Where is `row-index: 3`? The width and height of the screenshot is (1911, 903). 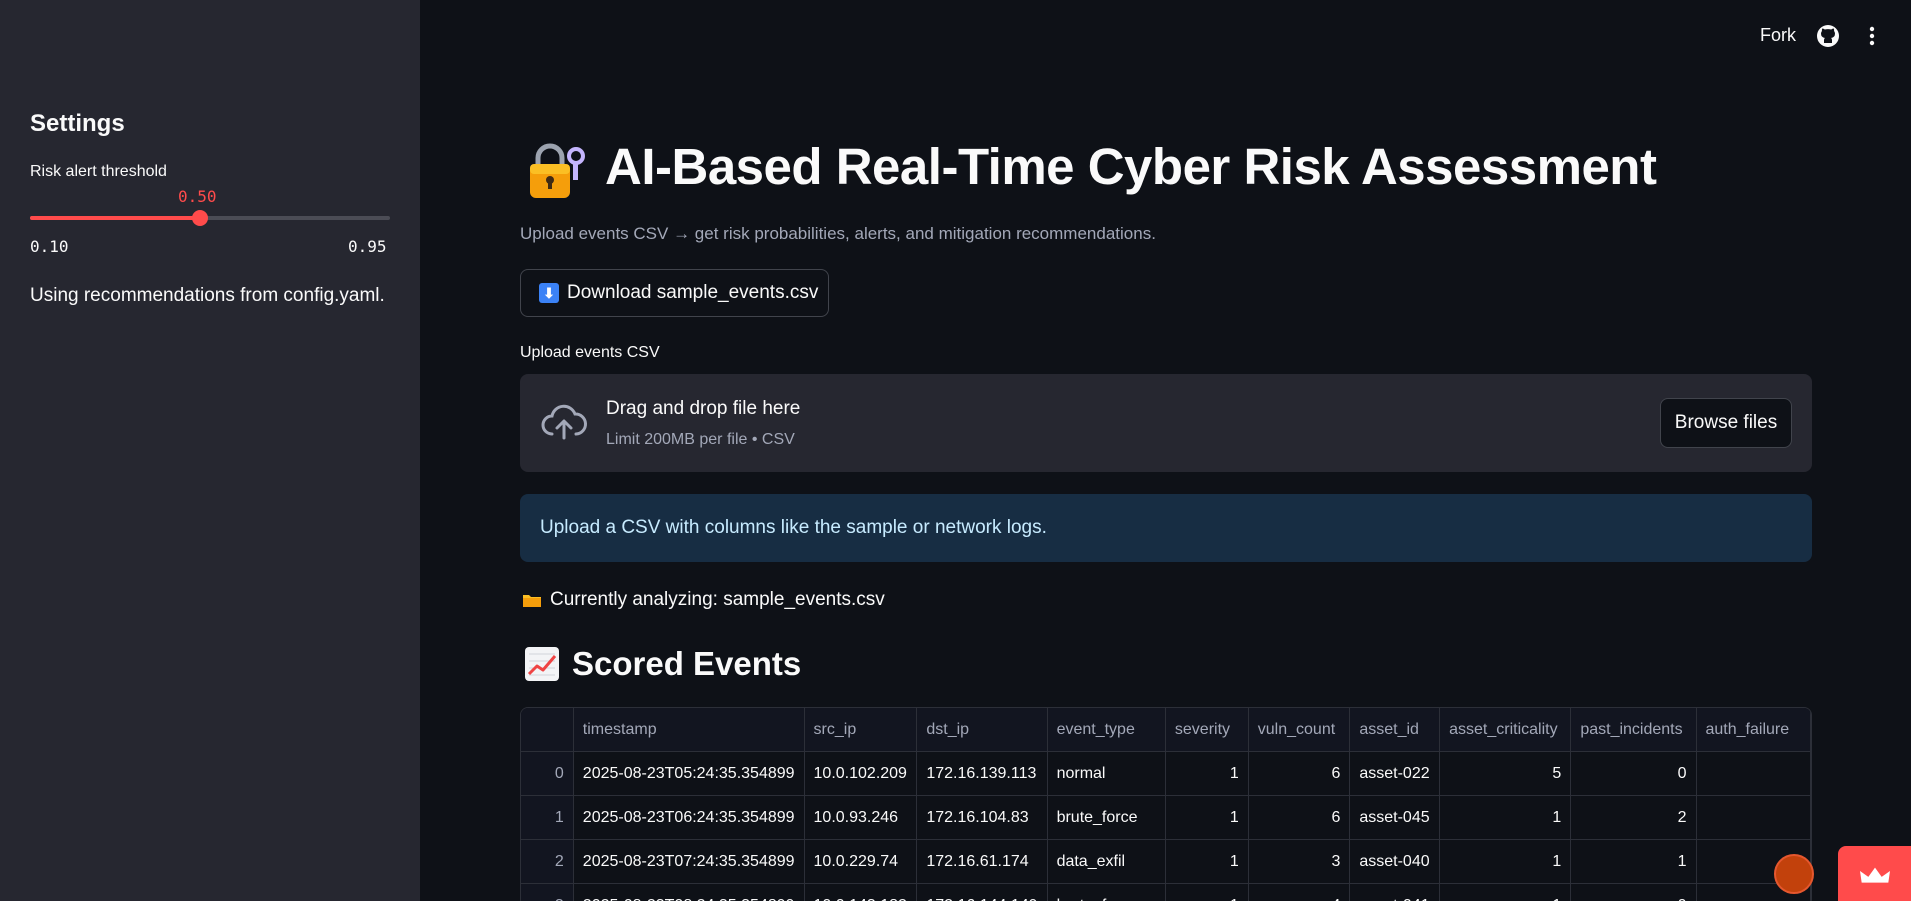 row-index: 3 is located at coordinates (547, 892).